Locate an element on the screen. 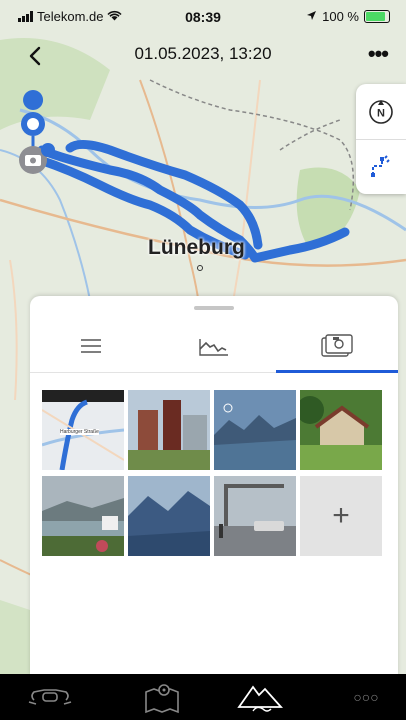  map-side-tools: N is located at coordinates (381, 139).